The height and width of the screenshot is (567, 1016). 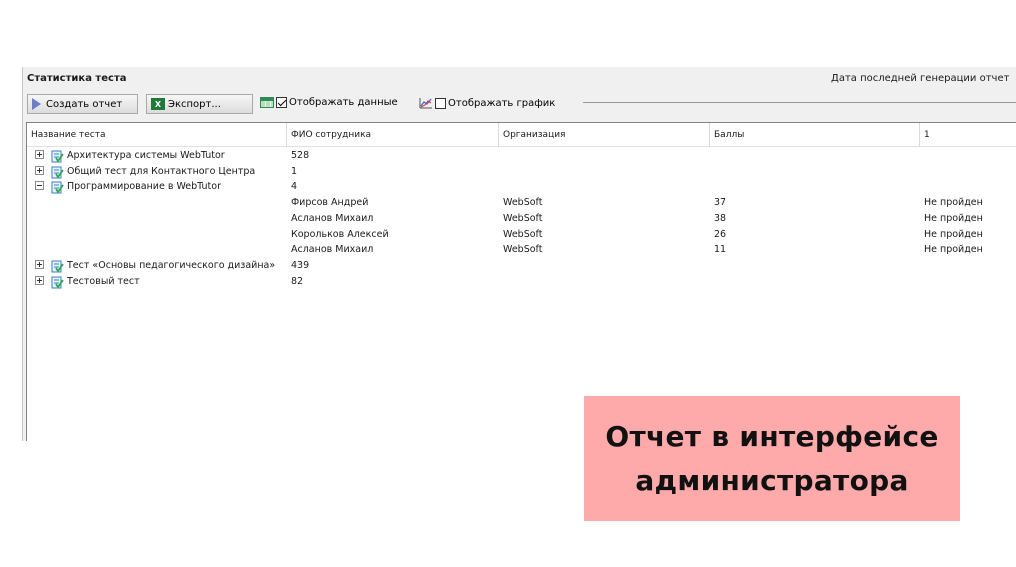 What do you see at coordinates (720, 234) in the screenshot?
I see `score-cell: 26` at bounding box center [720, 234].